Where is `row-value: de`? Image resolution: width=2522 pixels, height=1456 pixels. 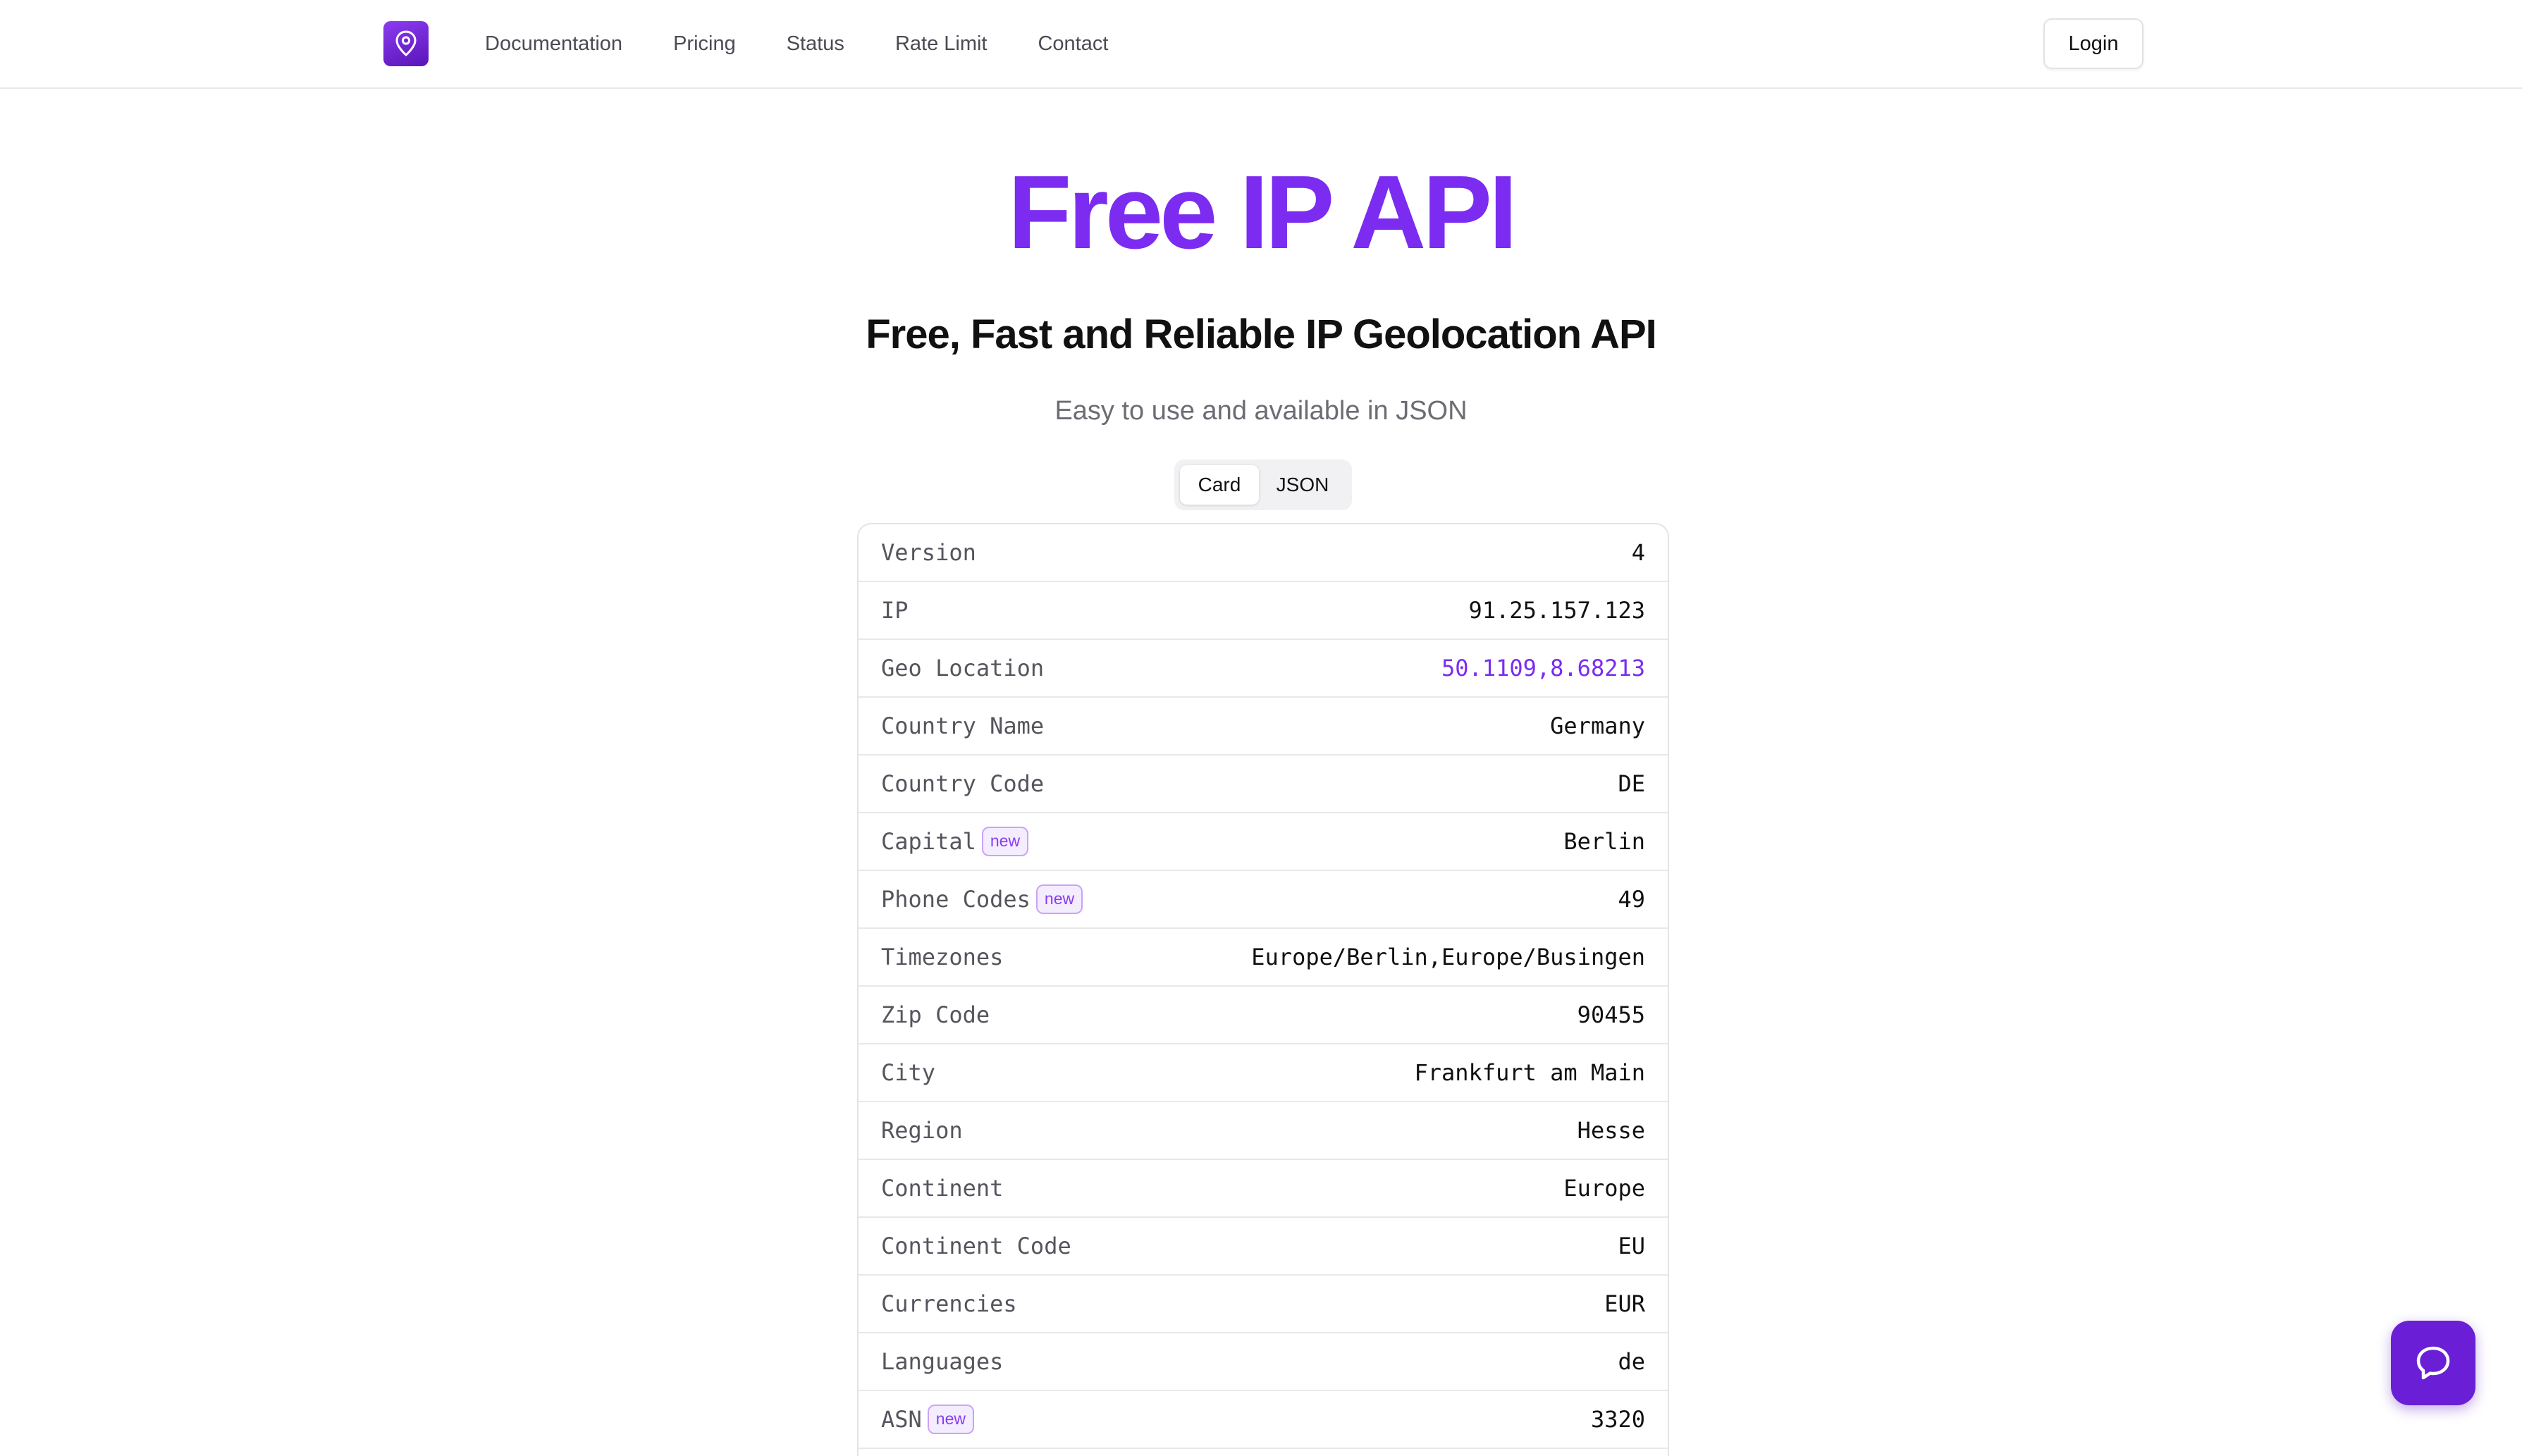
row-value: de is located at coordinates (1632, 1362).